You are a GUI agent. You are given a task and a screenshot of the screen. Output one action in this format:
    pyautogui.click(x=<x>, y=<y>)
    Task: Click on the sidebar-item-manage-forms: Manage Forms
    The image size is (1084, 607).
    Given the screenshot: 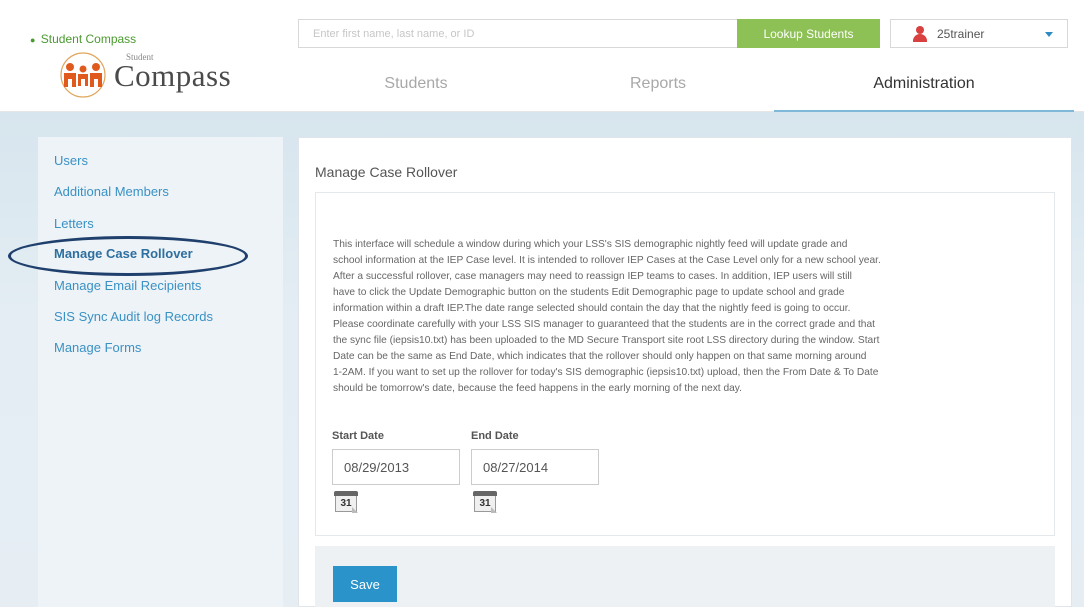 What is the action you would take?
    pyautogui.click(x=97, y=347)
    